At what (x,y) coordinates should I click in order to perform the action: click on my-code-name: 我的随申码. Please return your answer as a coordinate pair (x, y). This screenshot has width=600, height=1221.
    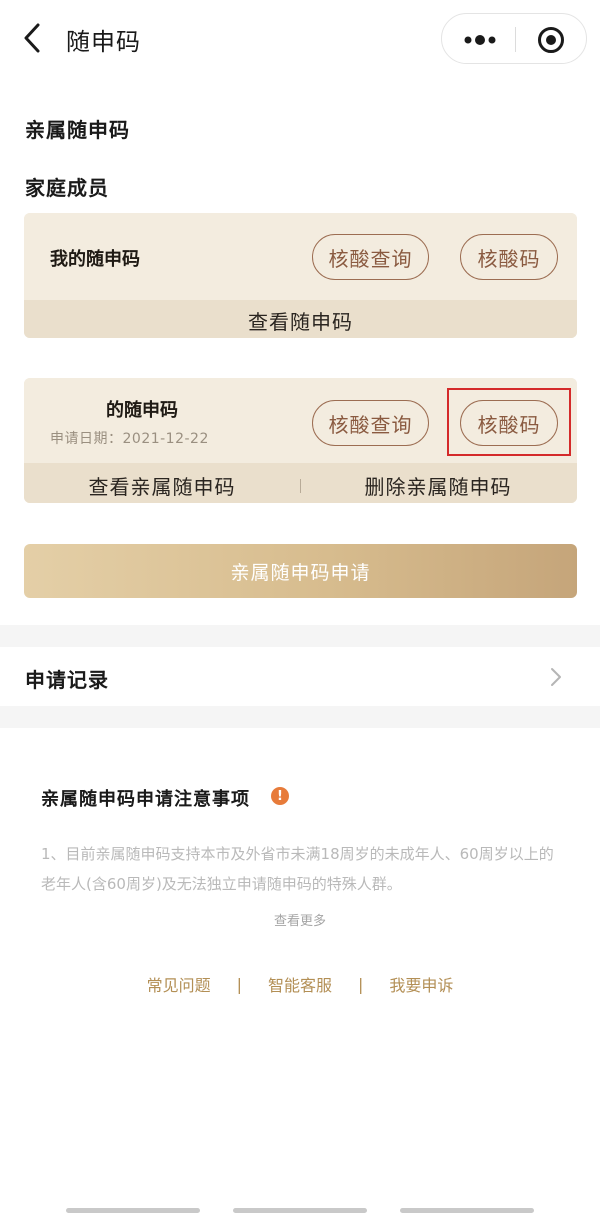
    Looking at the image, I should click on (95, 259).